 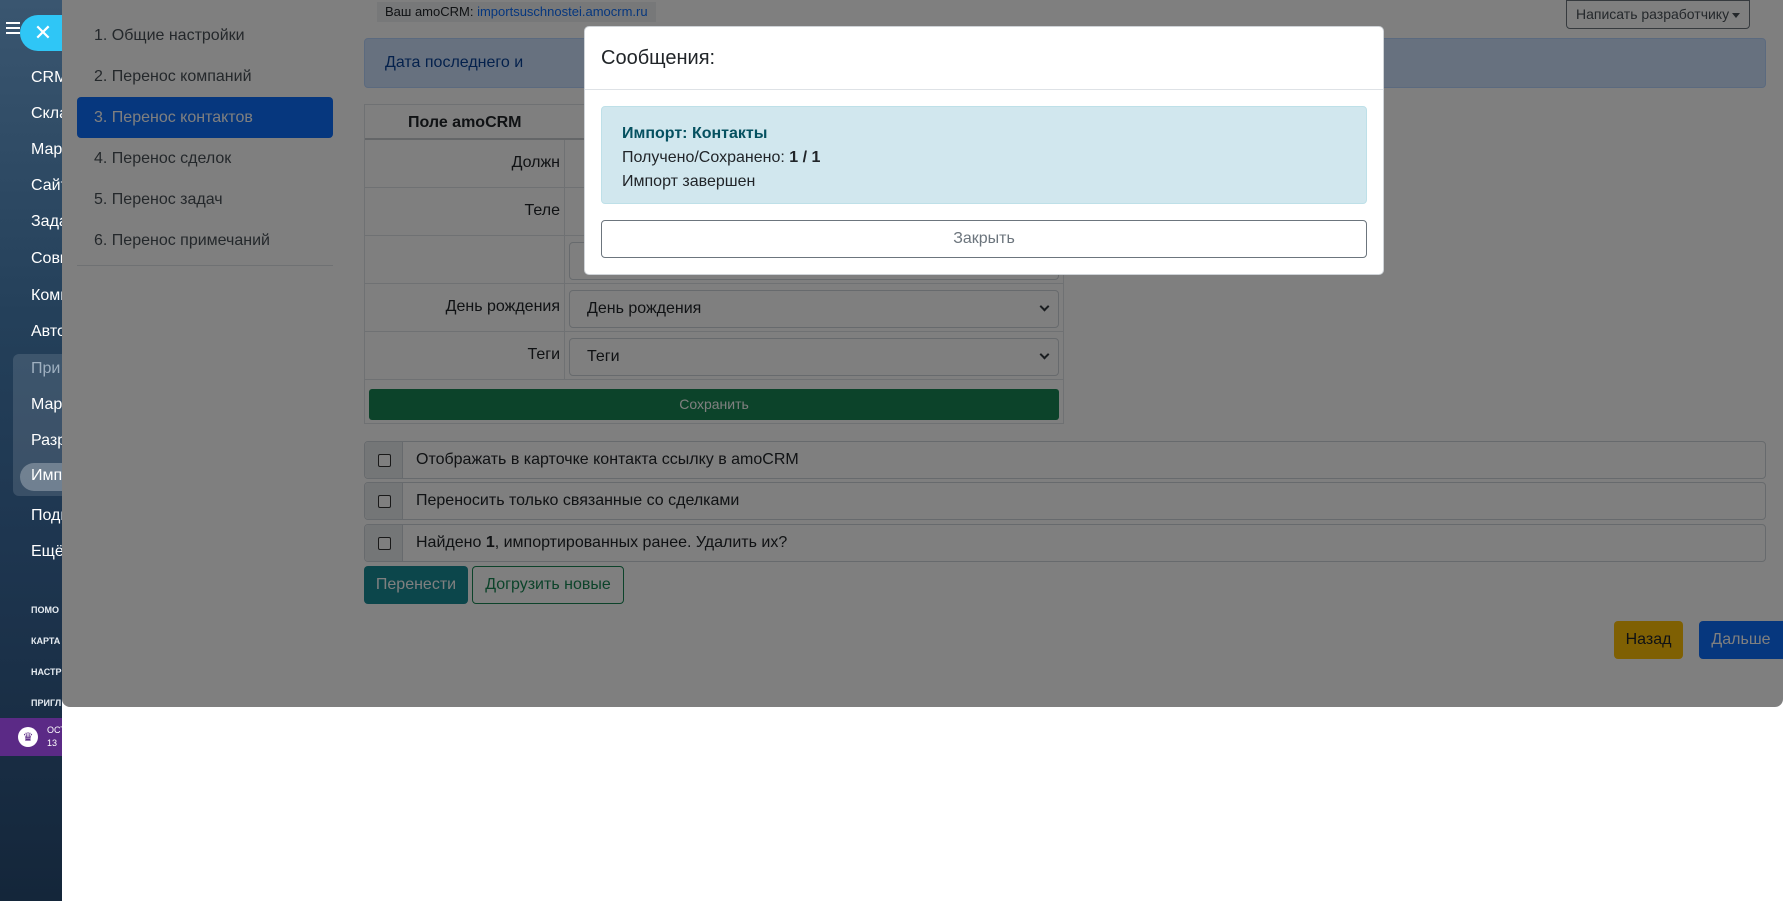 I want to click on sidebar-link-invite: ПРИГЛ, so click(x=46, y=703).